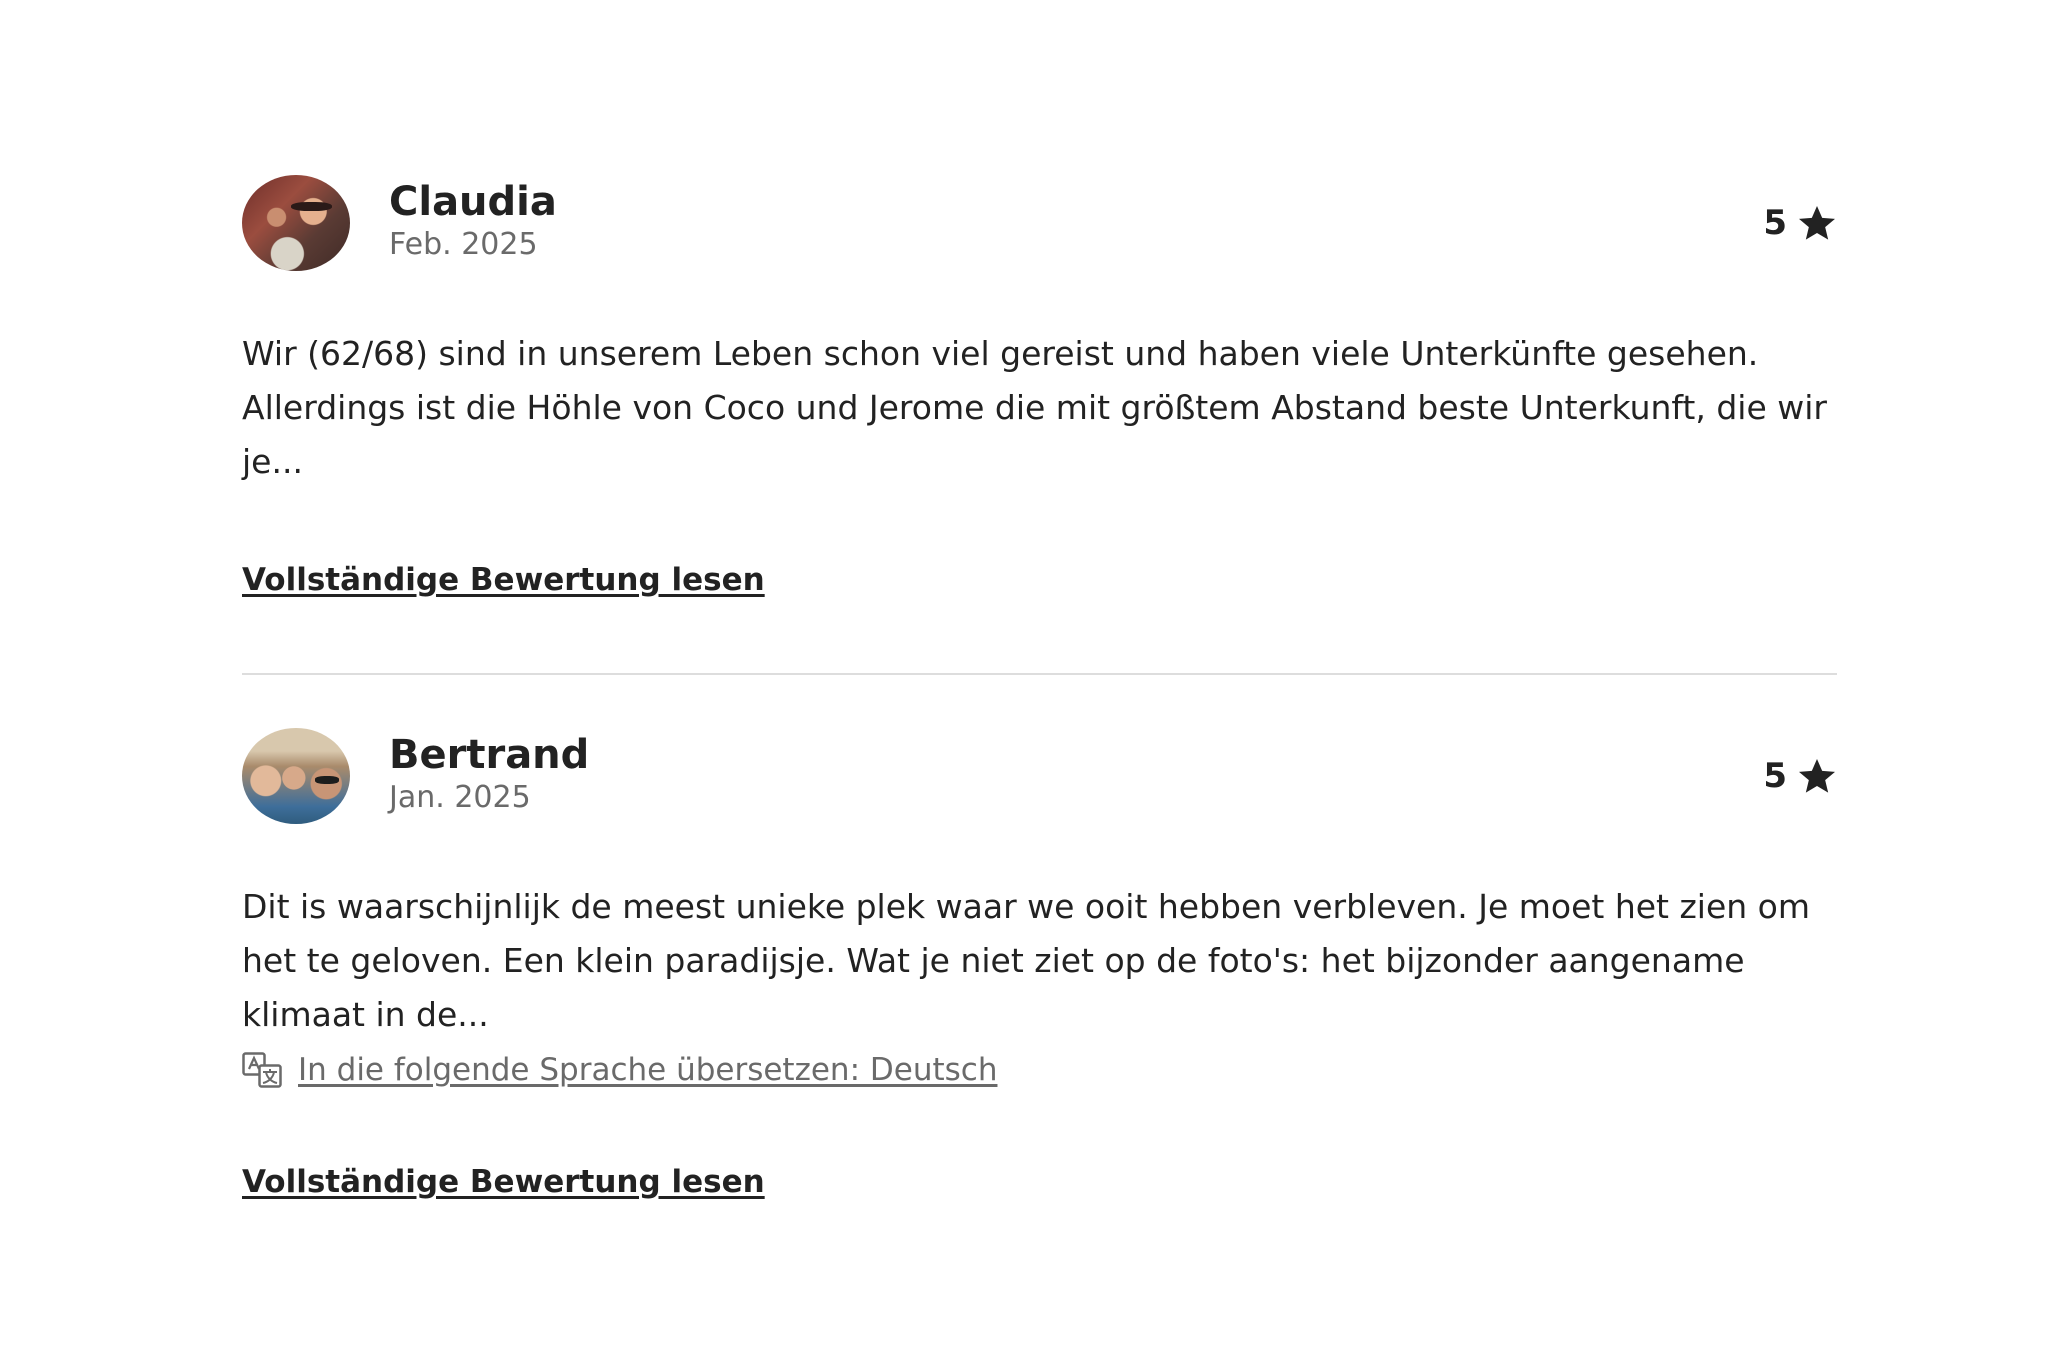 Image resolution: width=2048 pixels, height=1365 pixels. Describe the element at coordinates (262, 1070) in the screenshot. I see `translate-icon` at that location.